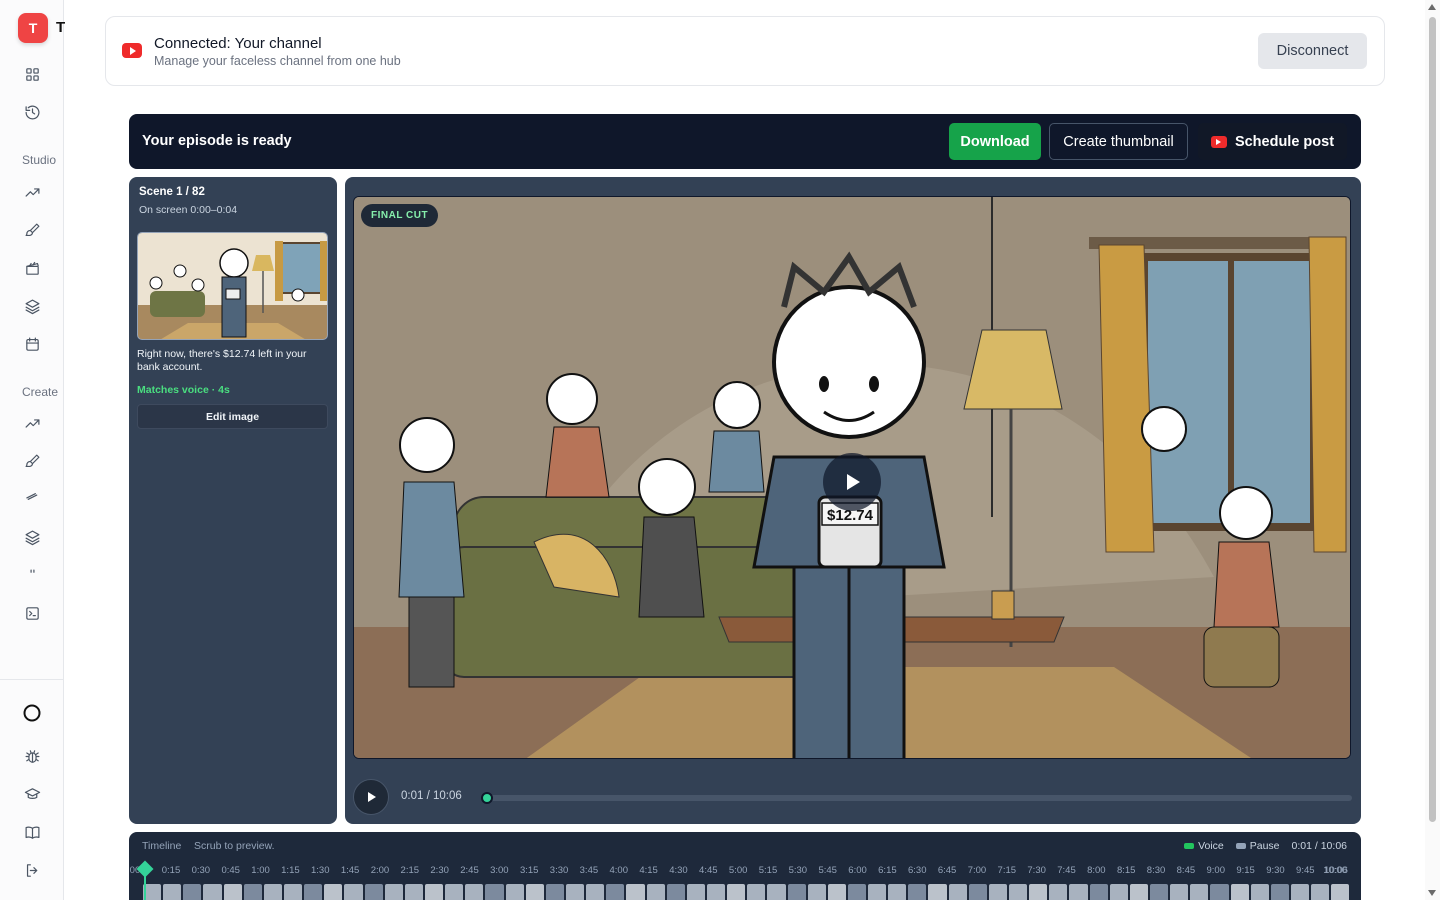 The width and height of the screenshot is (1440, 900). Describe the element at coordinates (1336, 870) in the screenshot. I see `timeline-tick-end: 10:06` at that location.